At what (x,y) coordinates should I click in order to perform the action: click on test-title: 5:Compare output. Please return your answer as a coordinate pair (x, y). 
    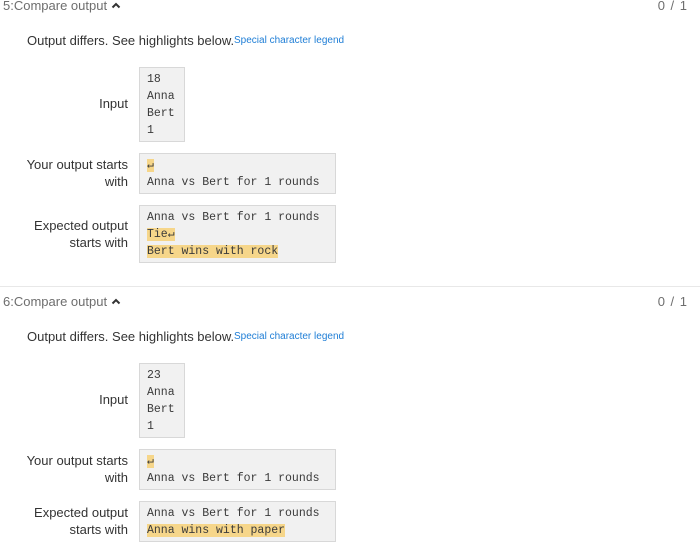
    Looking at the image, I should click on (62, 6).